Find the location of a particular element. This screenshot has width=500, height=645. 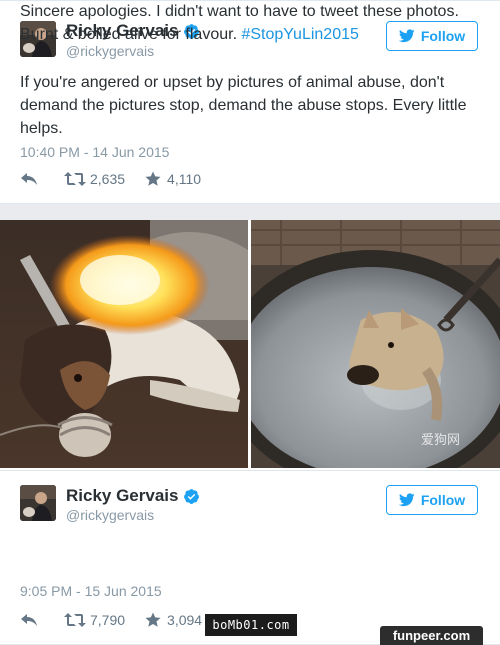

retweet-button: 7,790 is located at coordinates (94, 620).